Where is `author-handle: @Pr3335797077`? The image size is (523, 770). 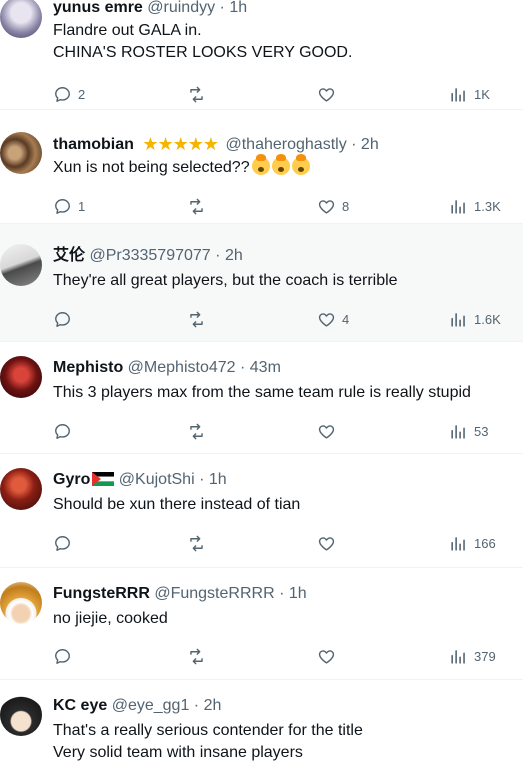 author-handle: @Pr3335797077 is located at coordinates (149, 255).